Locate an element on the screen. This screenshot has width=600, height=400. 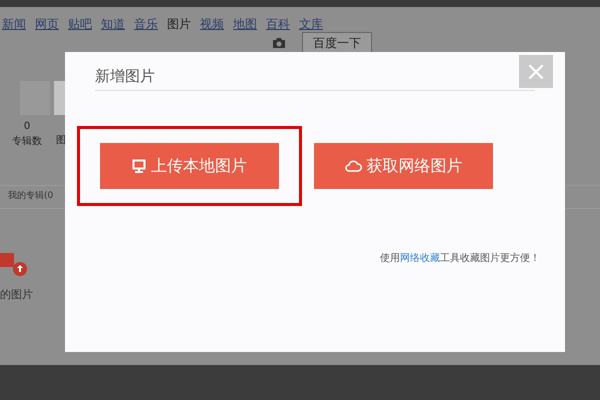
item-caption: 的图片 is located at coordinates (17, 295).